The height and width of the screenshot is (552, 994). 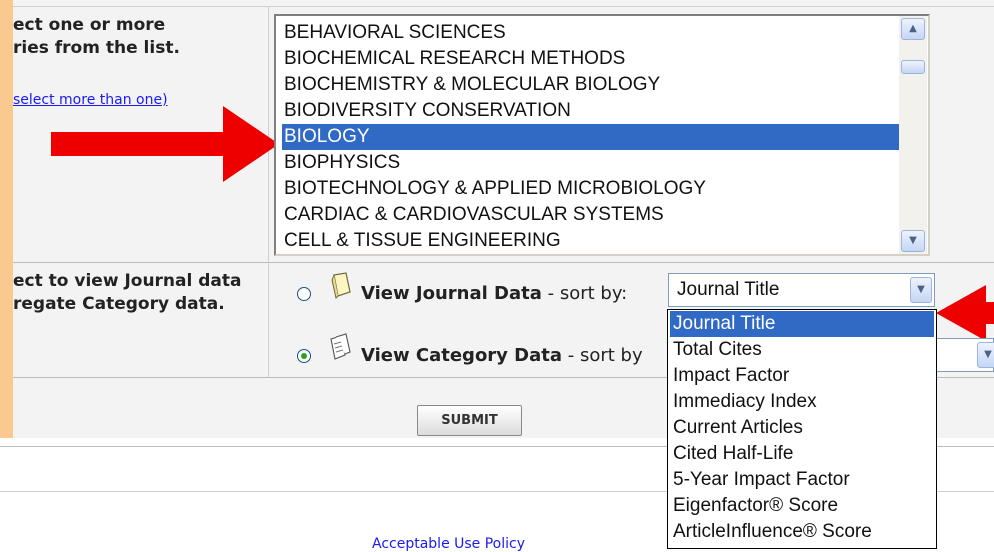 I want to click on list-item: BIOTECHNOLOGY & APPLIED MICROBIOLOGY, so click(x=591, y=189).